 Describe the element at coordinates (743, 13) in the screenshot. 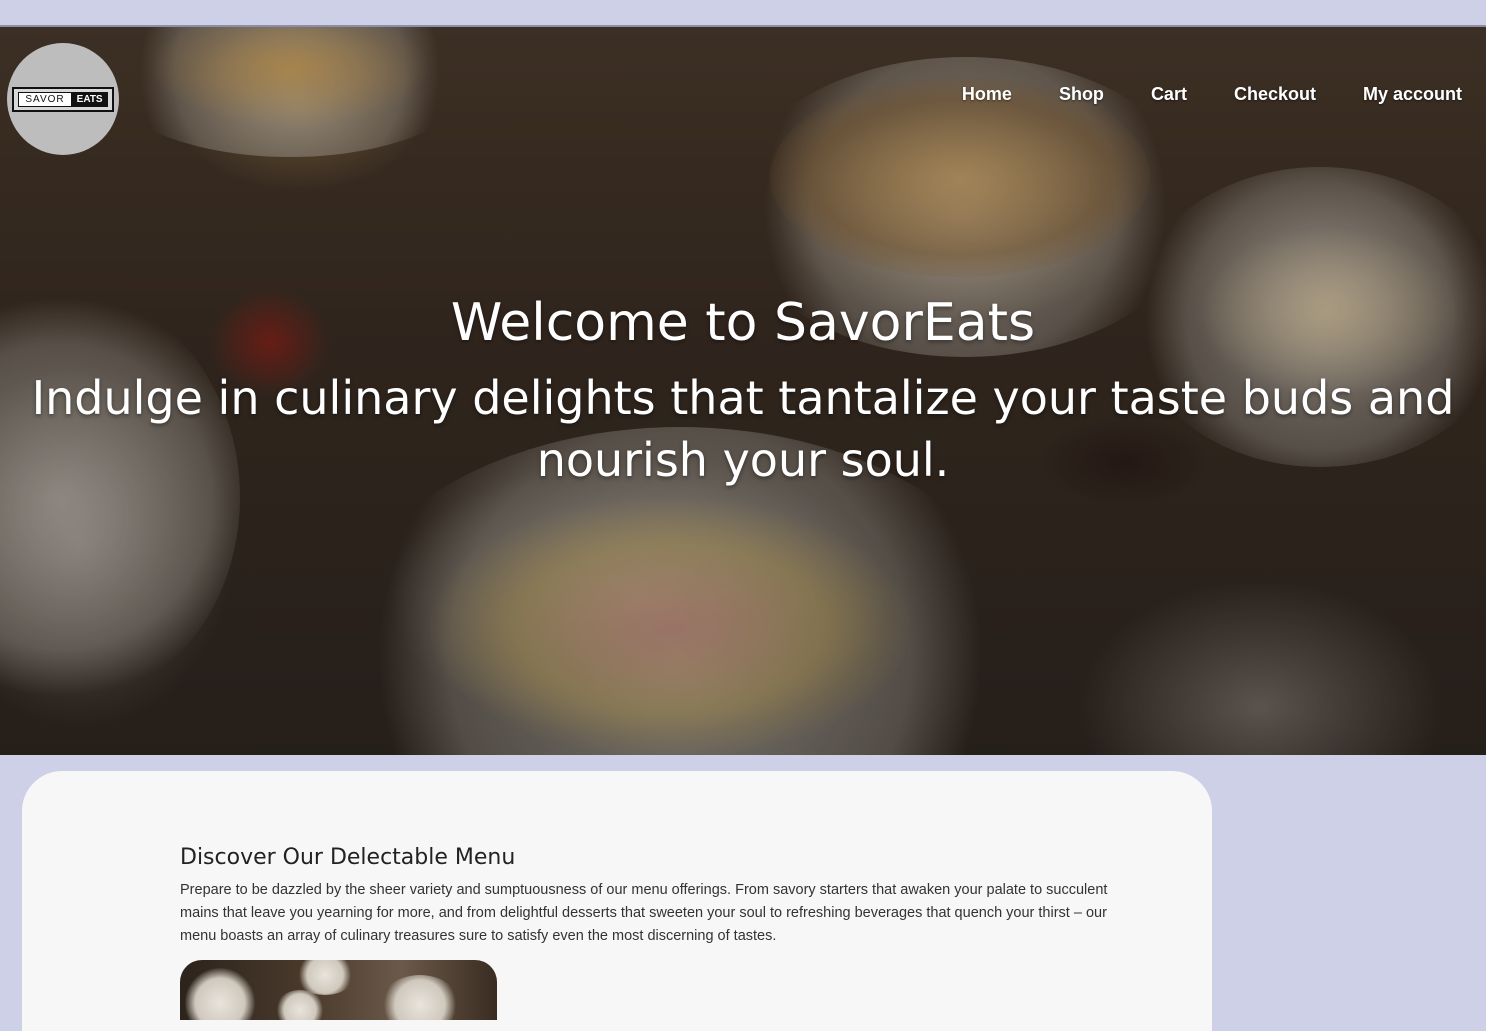

I see `top-strip` at that location.